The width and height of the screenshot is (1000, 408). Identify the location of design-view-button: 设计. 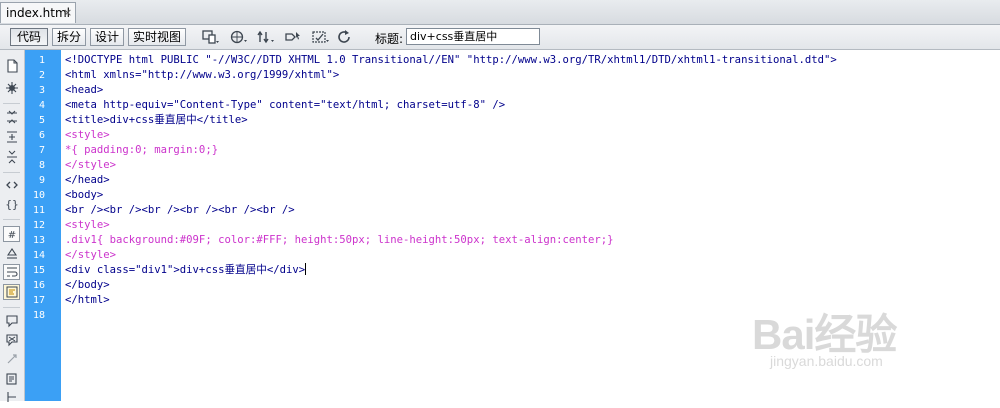
(107, 37).